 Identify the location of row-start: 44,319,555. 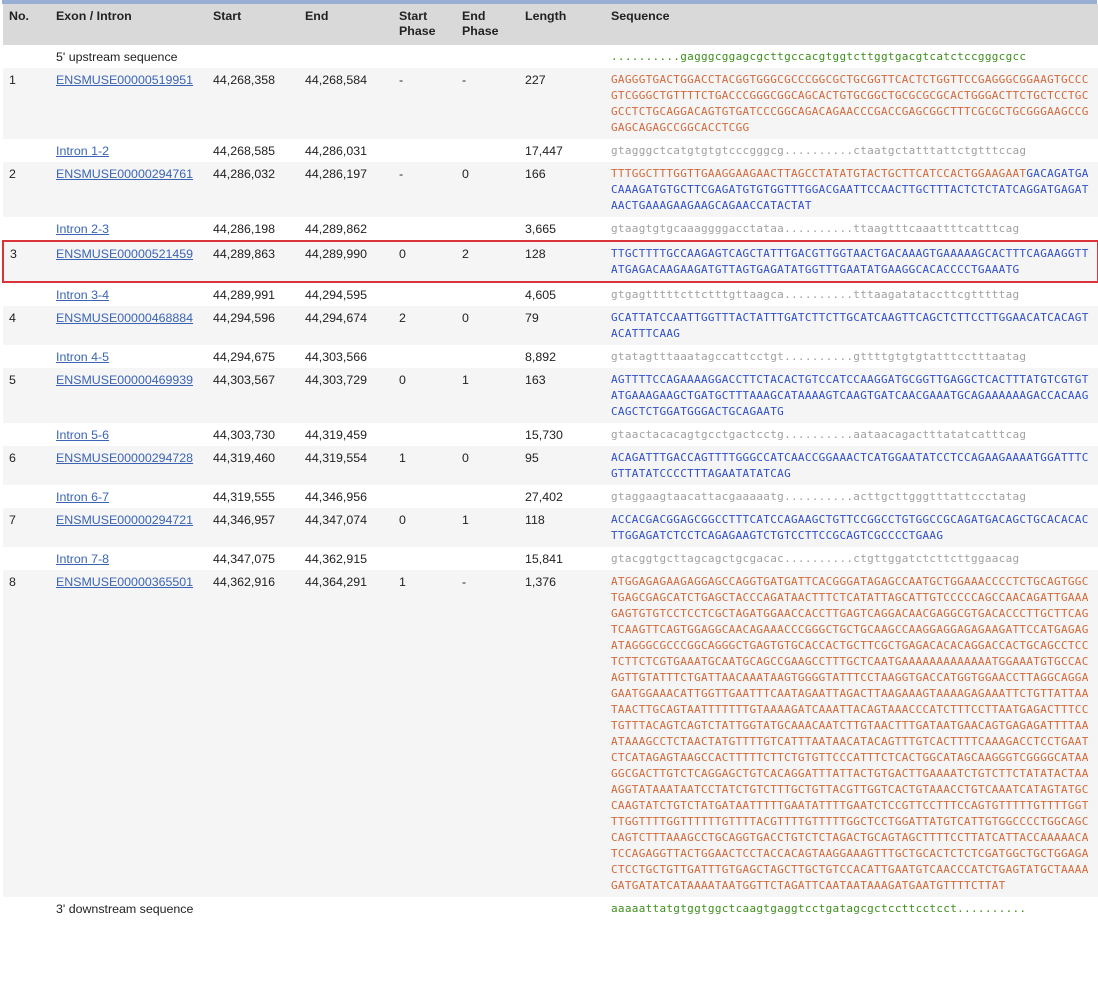
(253, 496).